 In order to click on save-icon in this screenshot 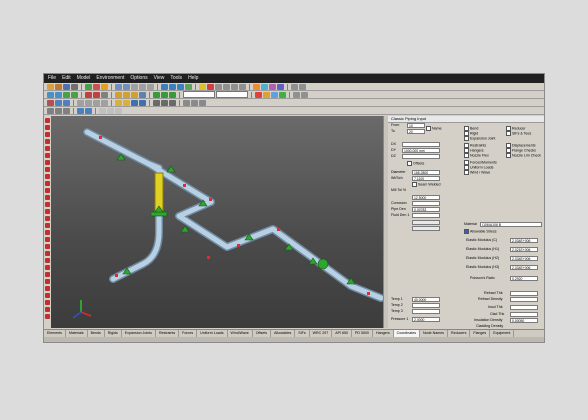, I will do `click(66, 86)`.